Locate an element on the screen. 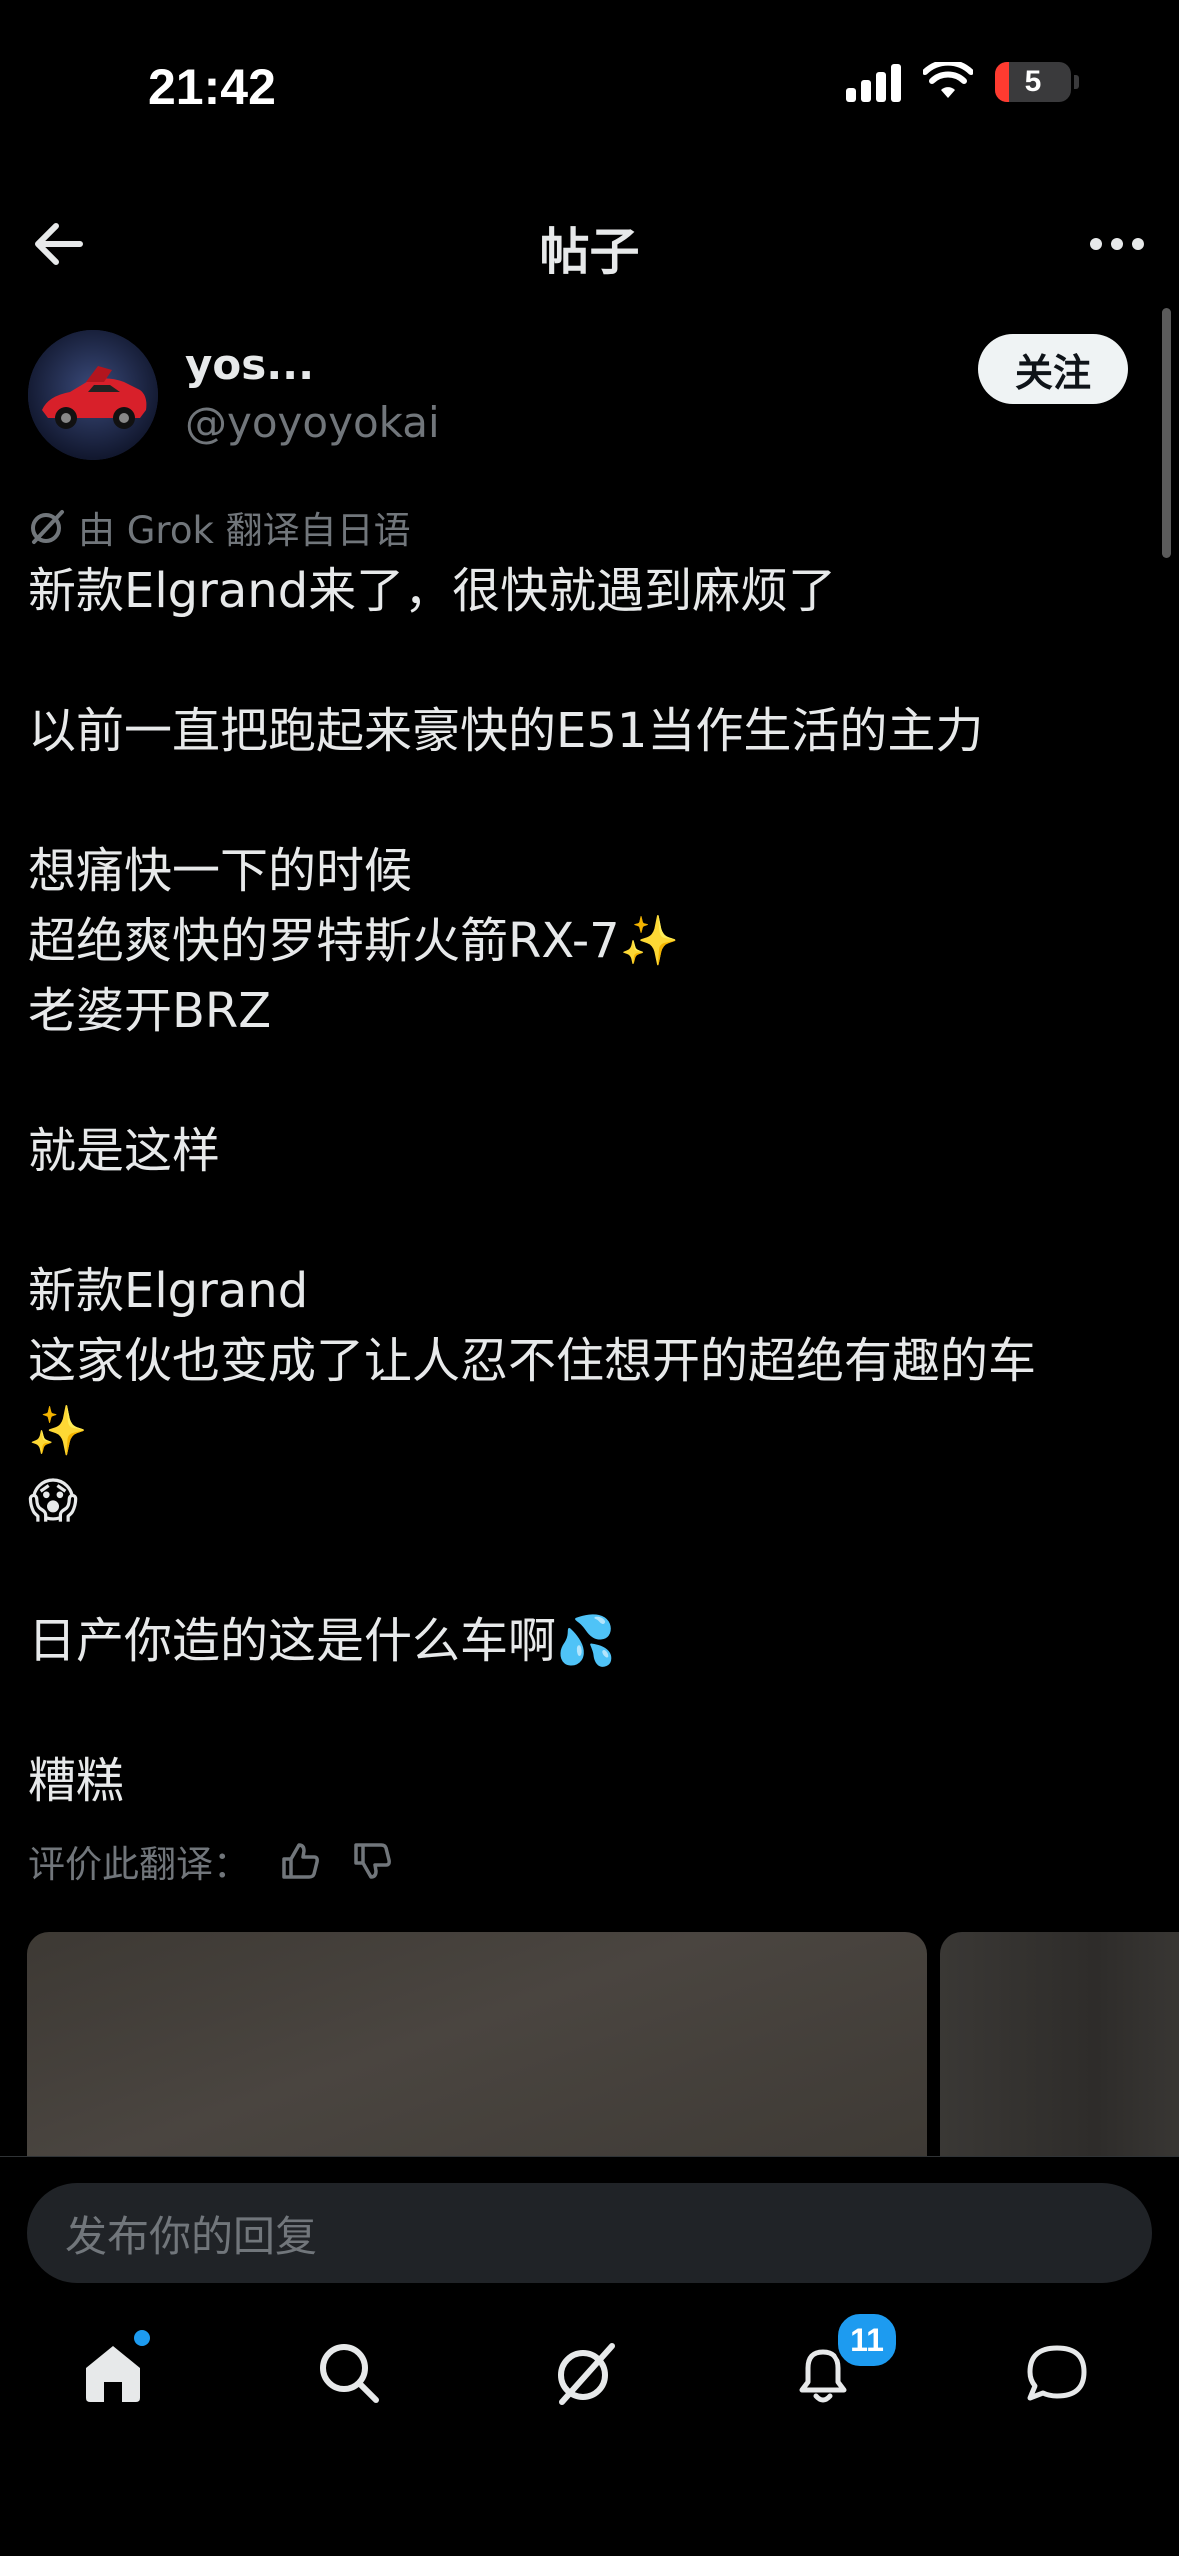 This screenshot has width=1179, height=2556. post-line: 😱 is located at coordinates (53, 1501).